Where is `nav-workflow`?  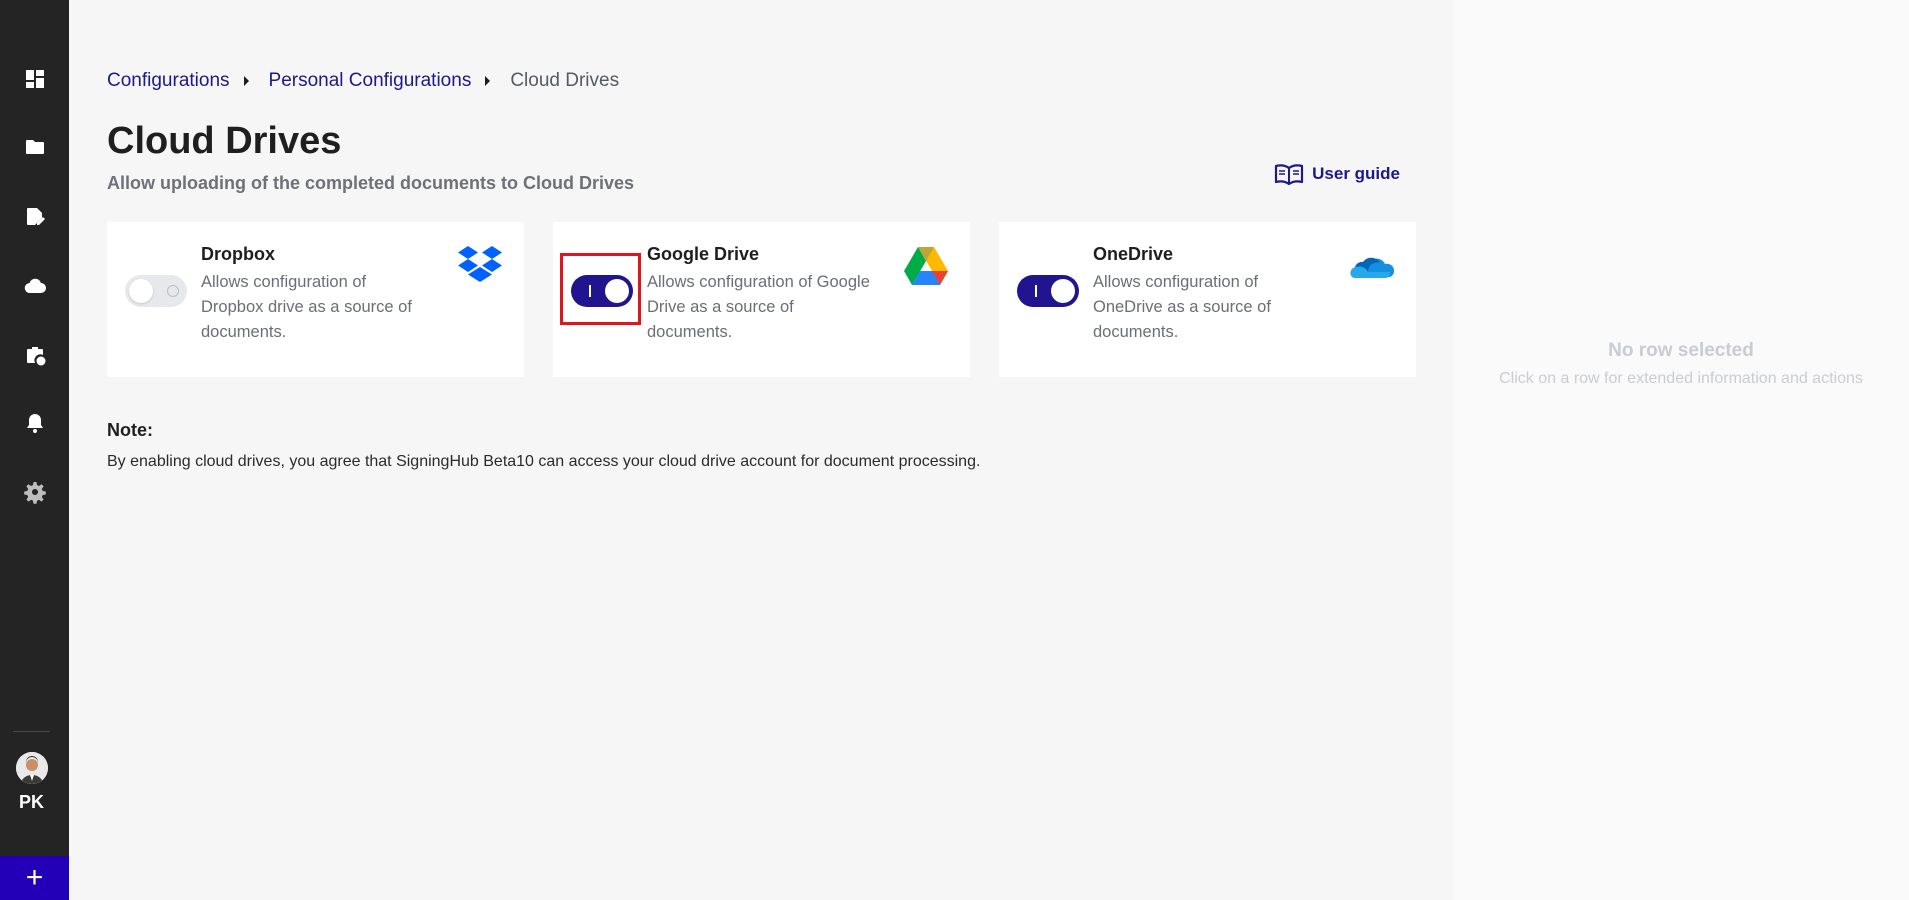
nav-workflow is located at coordinates (34, 355).